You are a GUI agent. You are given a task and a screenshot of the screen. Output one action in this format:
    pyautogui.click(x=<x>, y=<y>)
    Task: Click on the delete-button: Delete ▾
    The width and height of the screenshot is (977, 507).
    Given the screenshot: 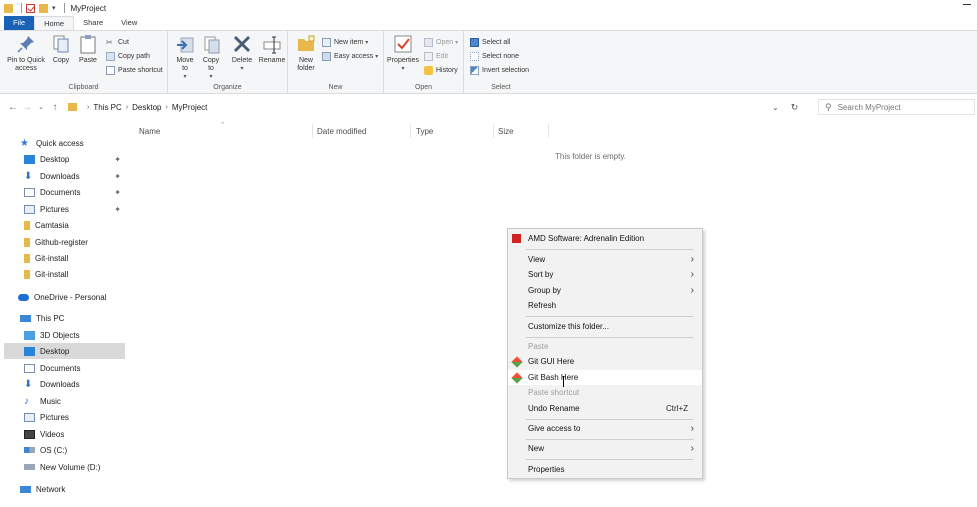 What is the action you would take?
    pyautogui.click(x=242, y=53)
    